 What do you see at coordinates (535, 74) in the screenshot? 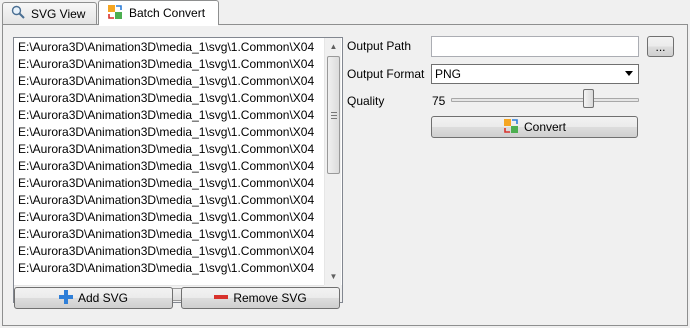
I see `output-format-select: PNG` at bounding box center [535, 74].